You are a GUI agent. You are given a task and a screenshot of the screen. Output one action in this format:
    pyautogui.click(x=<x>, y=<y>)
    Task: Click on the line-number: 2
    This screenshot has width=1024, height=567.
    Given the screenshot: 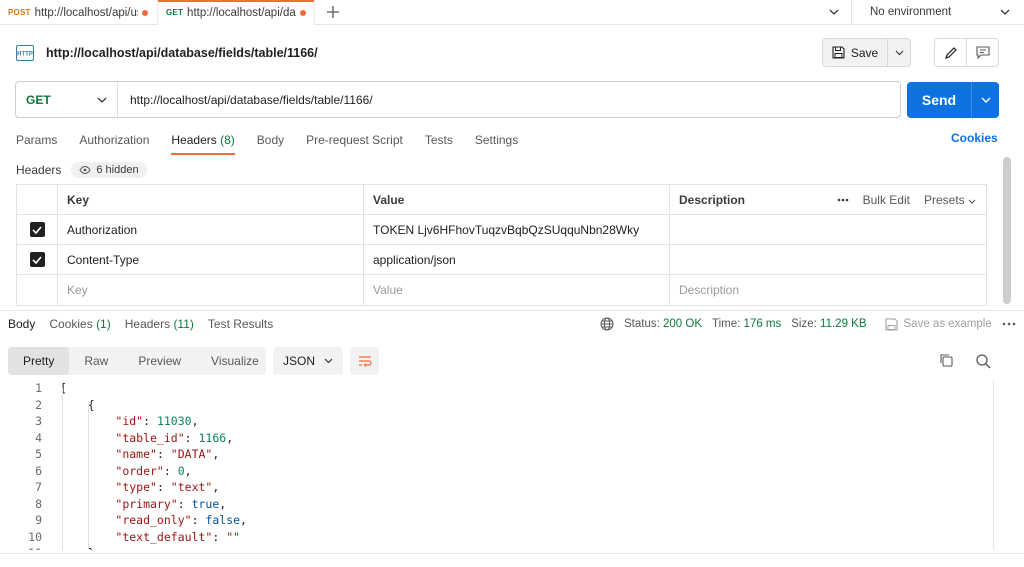 What is the action you would take?
    pyautogui.click(x=38, y=404)
    